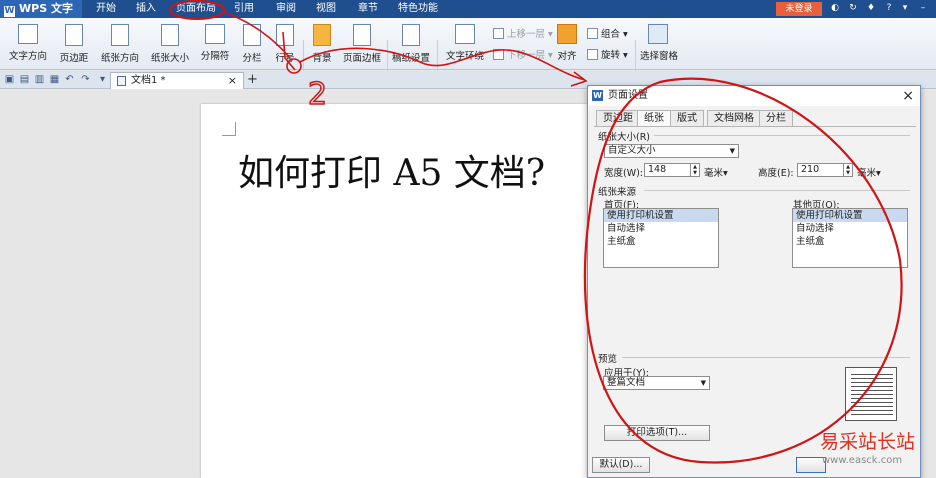 The image size is (936, 478). Describe the element at coordinates (54, 79) in the screenshot. I see `print-preview-icon: ▦` at that location.